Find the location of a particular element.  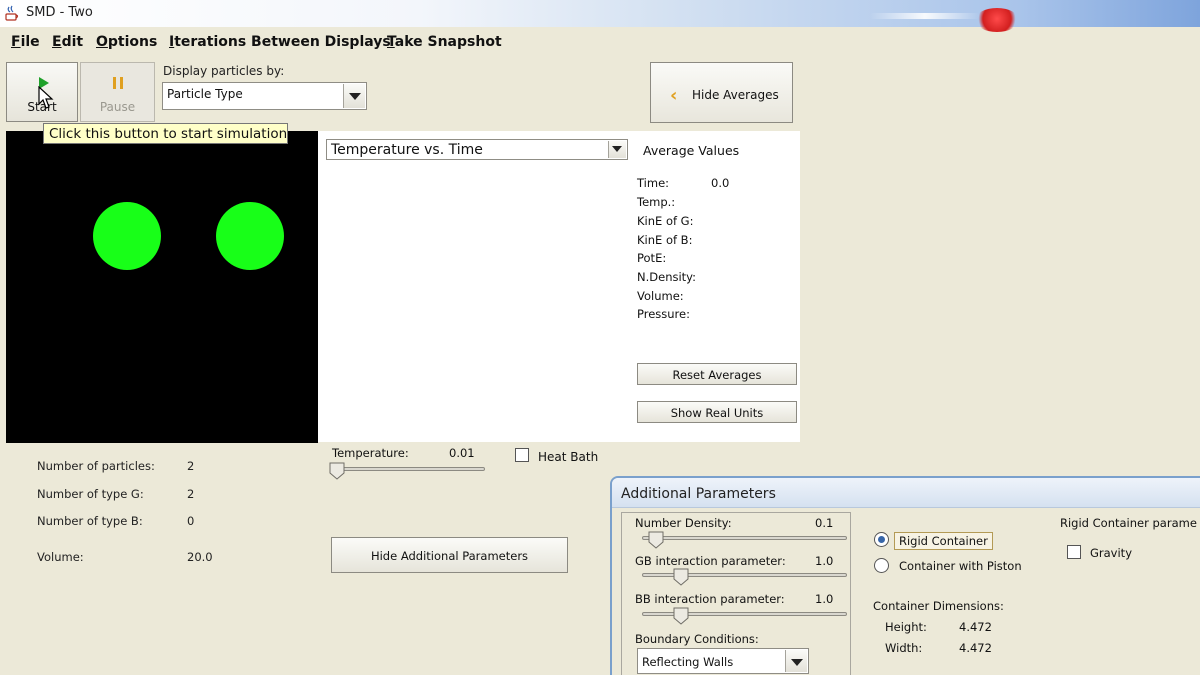

hide-averages-label: Hide Averages is located at coordinates (735, 95).